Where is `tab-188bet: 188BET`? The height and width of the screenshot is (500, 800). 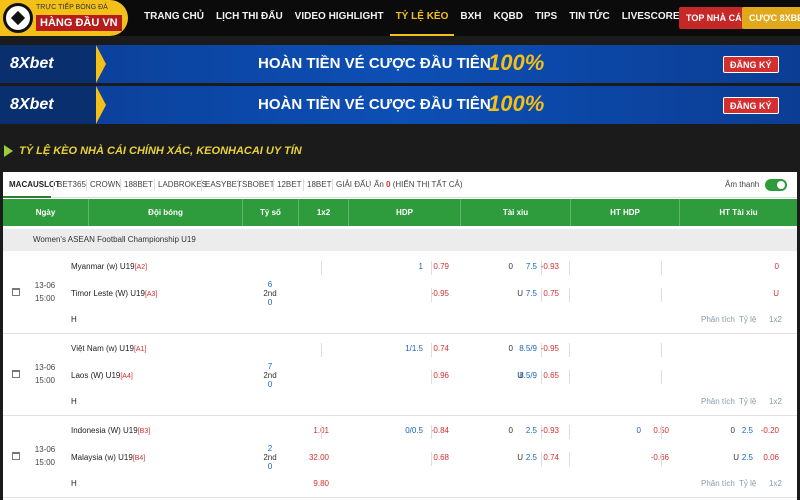 tab-188bet: 188BET is located at coordinates (138, 185).